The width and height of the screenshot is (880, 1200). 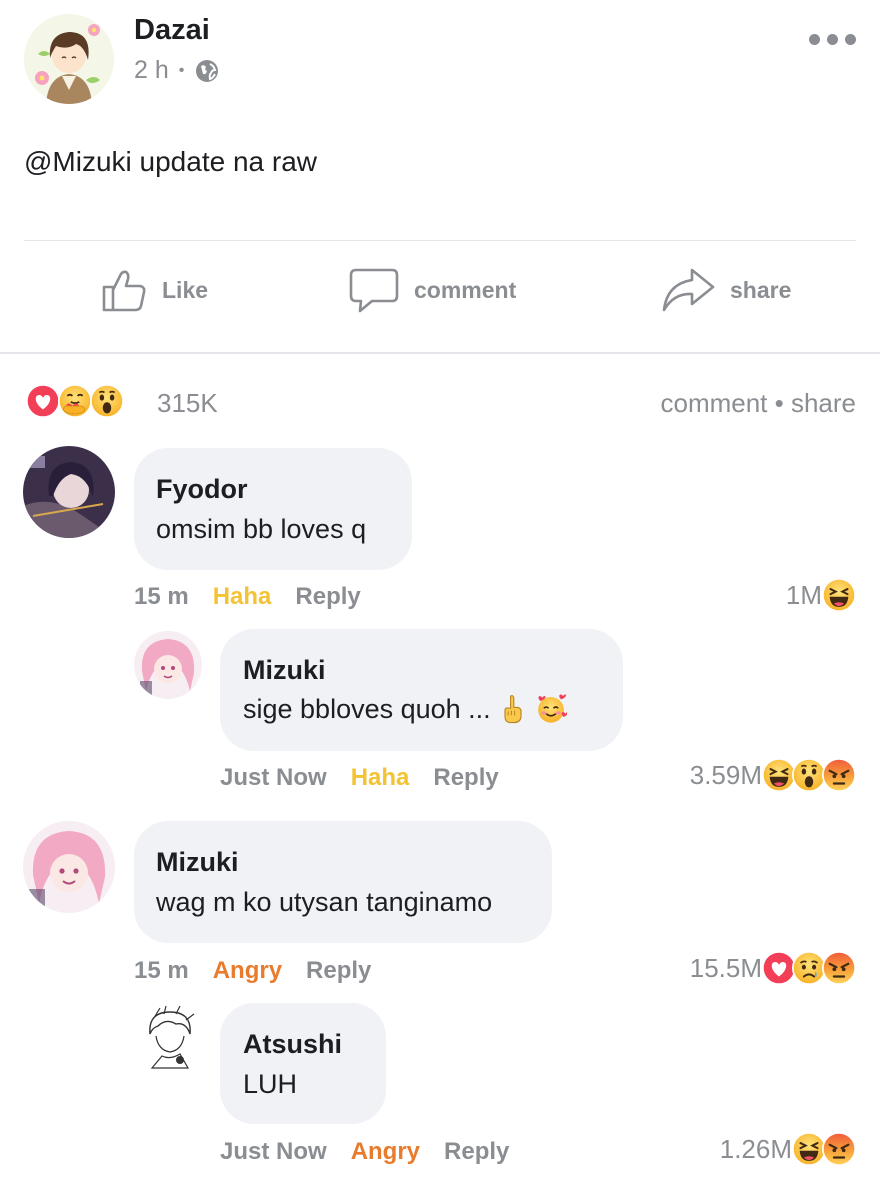 What do you see at coordinates (725, 967) in the screenshot?
I see `reaction-count: 15.5M` at bounding box center [725, 967].